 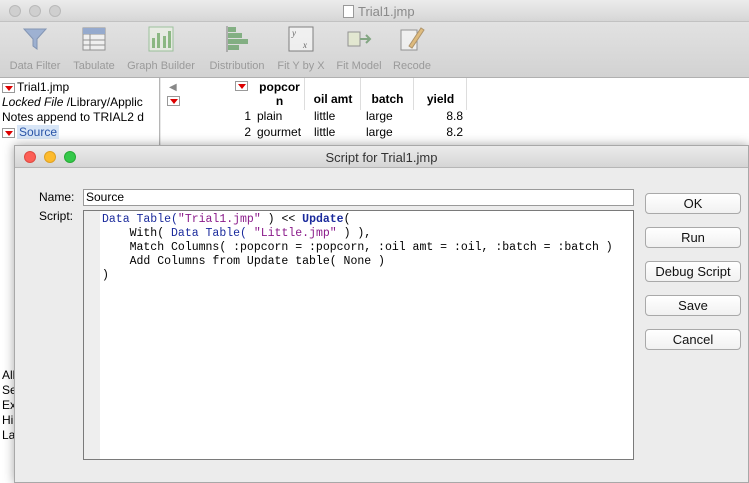 What do you see at coordinates (693, 339) in the screenshot?
I see `cancel-button: Cancel` at bounding box center [693, 339].